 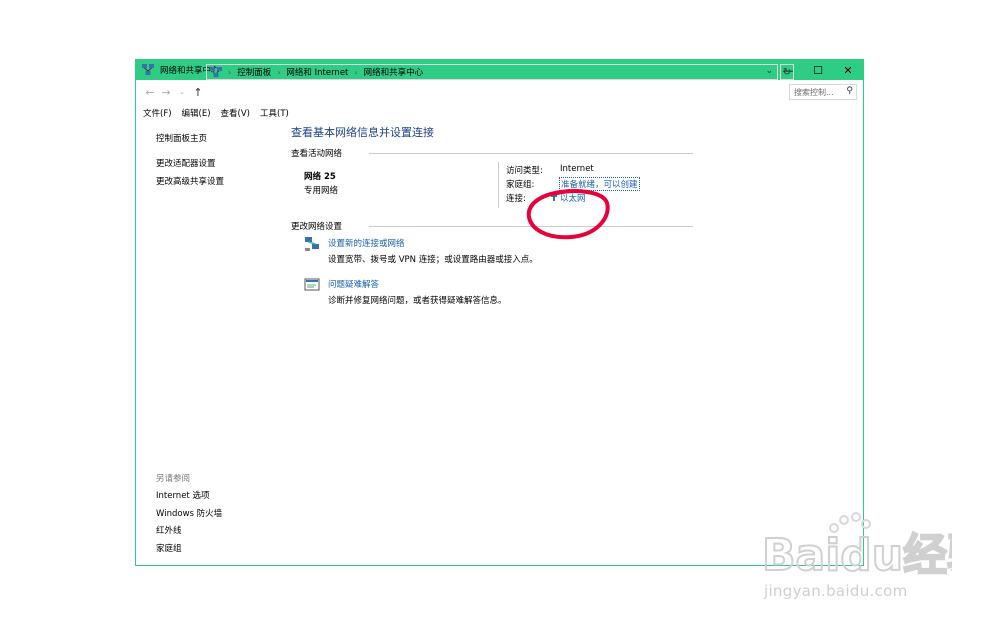 What do you see at coordinates (182, 92) in the screenshot?
I see `recent-dropdown-icon: ⌄` at bounding box center [182, 92].